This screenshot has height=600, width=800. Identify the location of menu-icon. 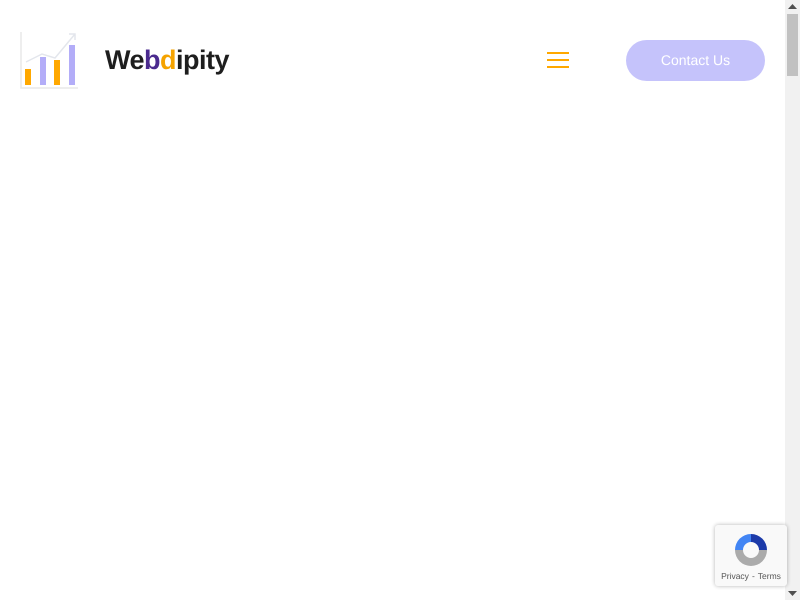
(558, 60).